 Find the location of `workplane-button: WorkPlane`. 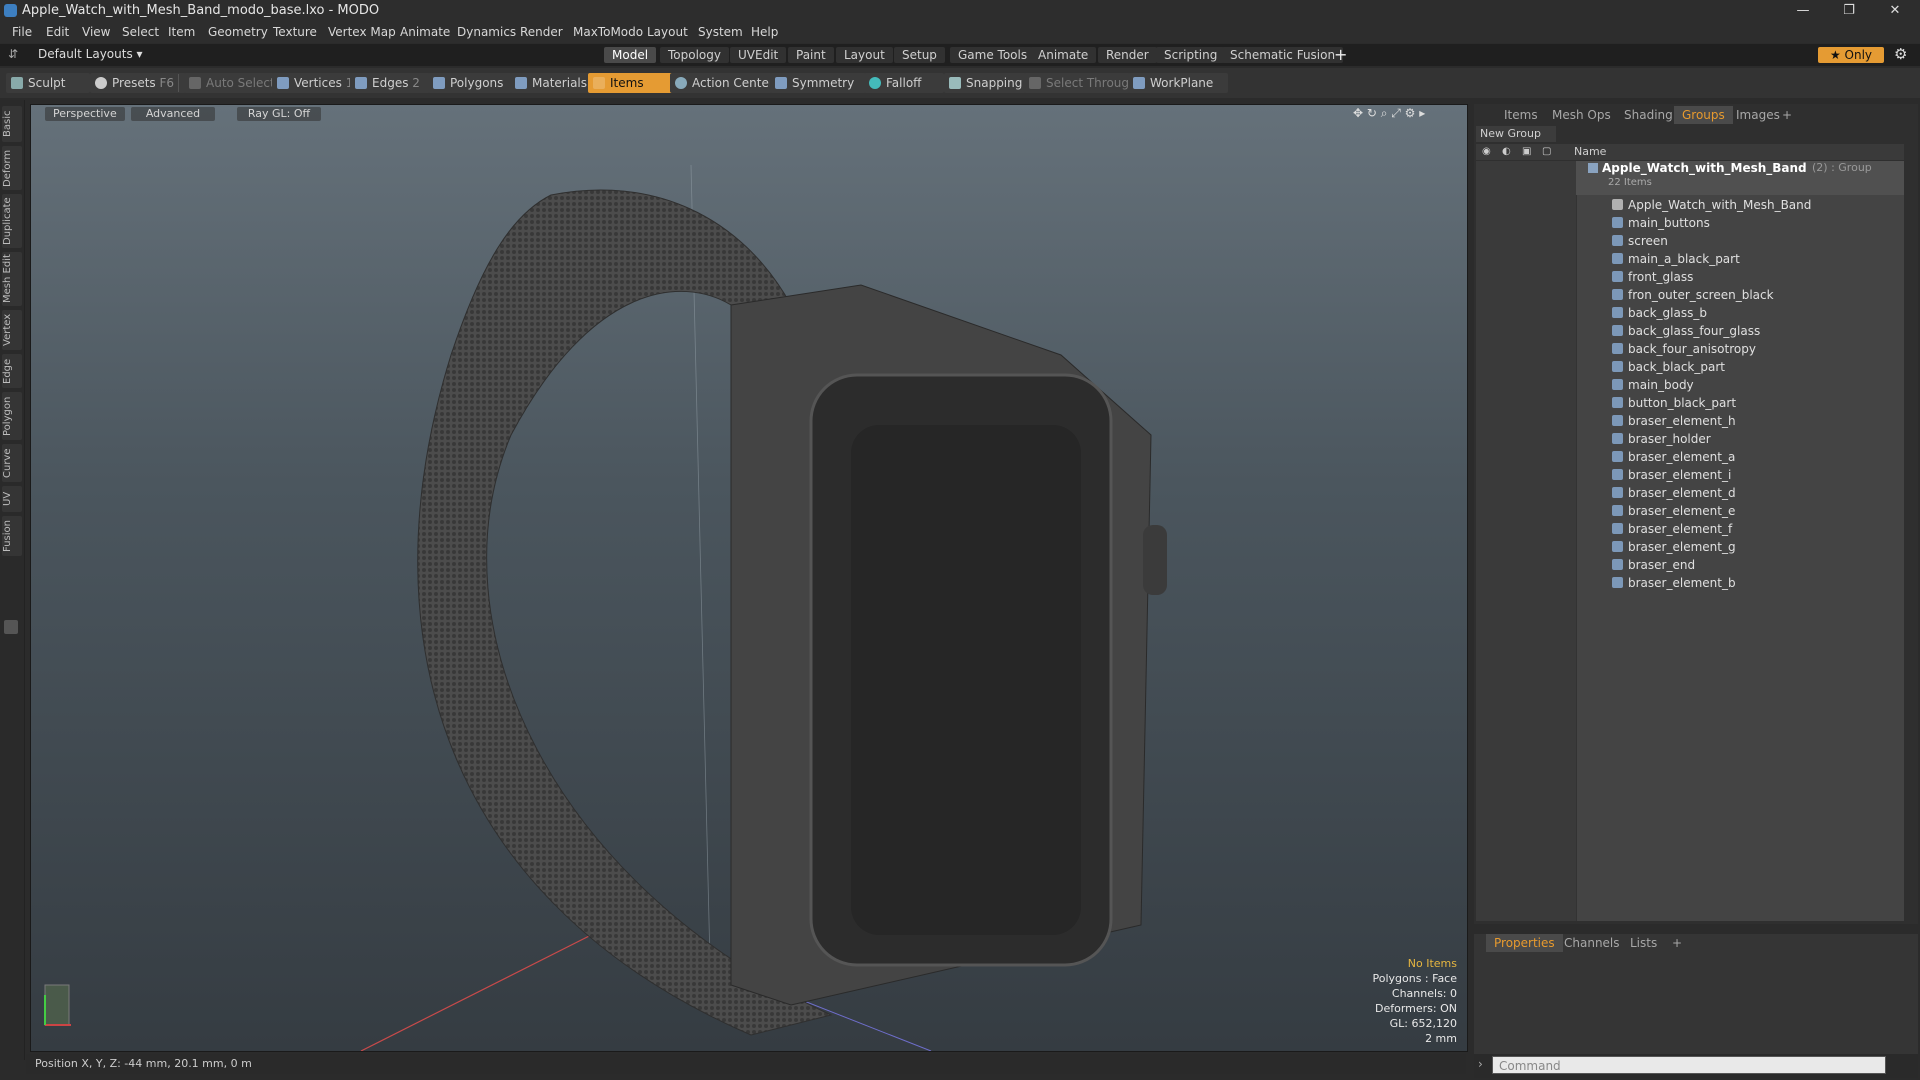

workplane-button: WorkPlane is located at coordinates (1178, 83).